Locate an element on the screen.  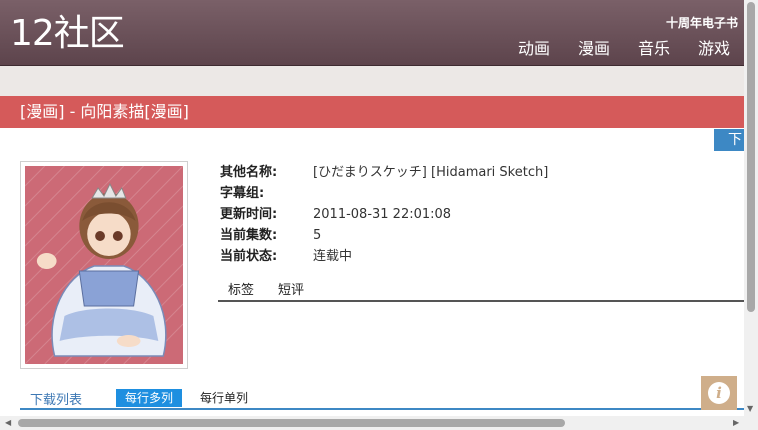
info-row-other-names: 其他名称: [ひだまりスケッチ] [Hidamari Sketch] is located at coordinates (384, 172).